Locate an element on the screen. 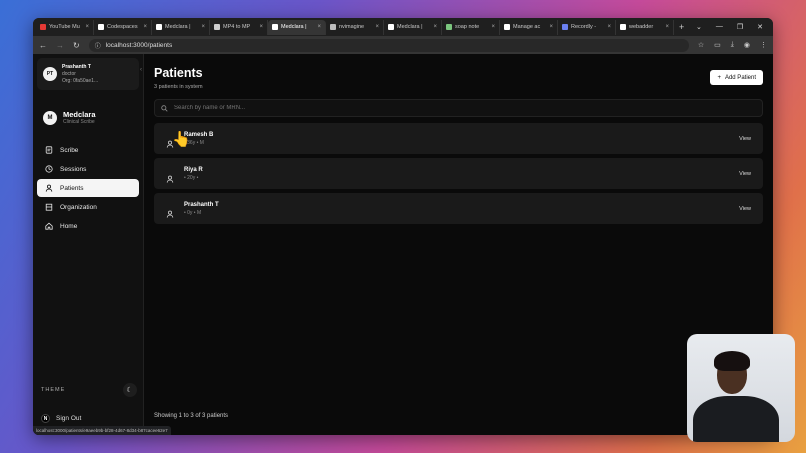 This screenshot has width=806, height=453. theme-row: THEME ☾ is located at coordinates (89, 390).